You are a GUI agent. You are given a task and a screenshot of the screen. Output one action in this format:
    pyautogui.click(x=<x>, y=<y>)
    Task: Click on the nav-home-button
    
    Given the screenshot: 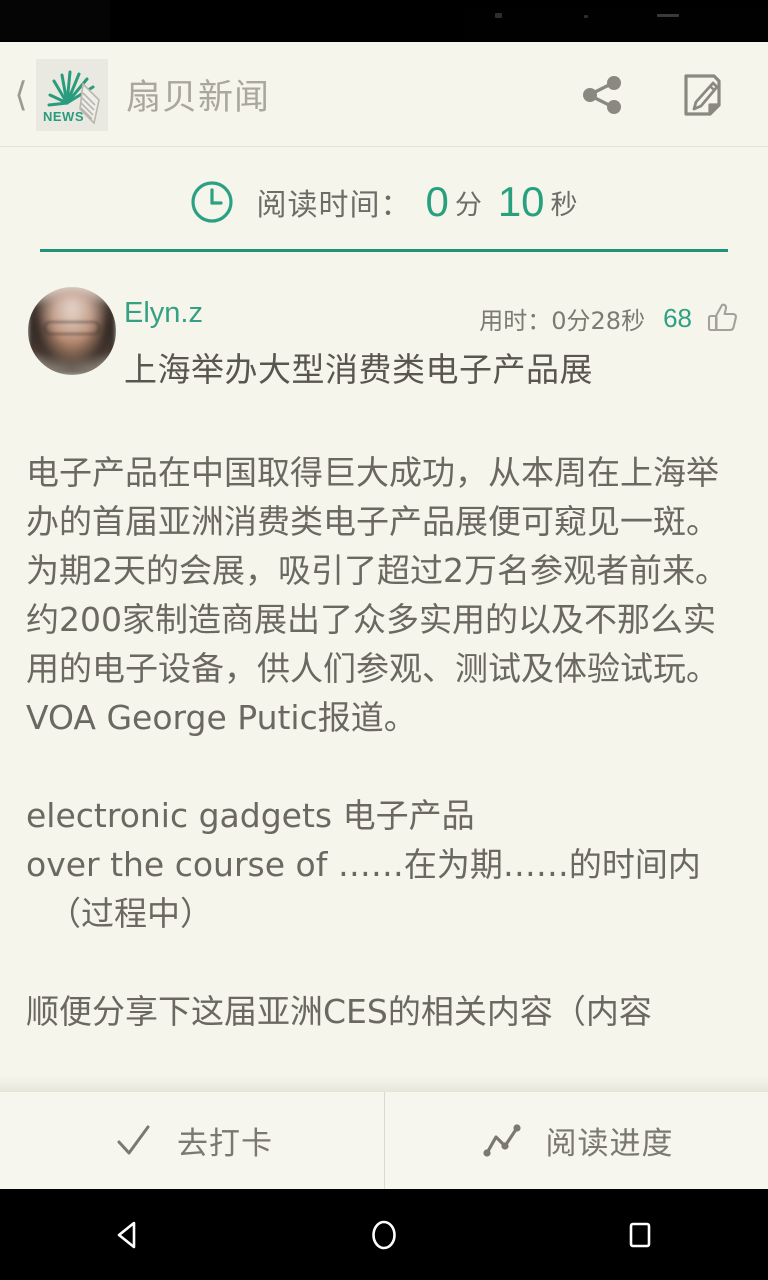 What is the action you would take?
    pyautogui.click(x=384, y=1235)
    